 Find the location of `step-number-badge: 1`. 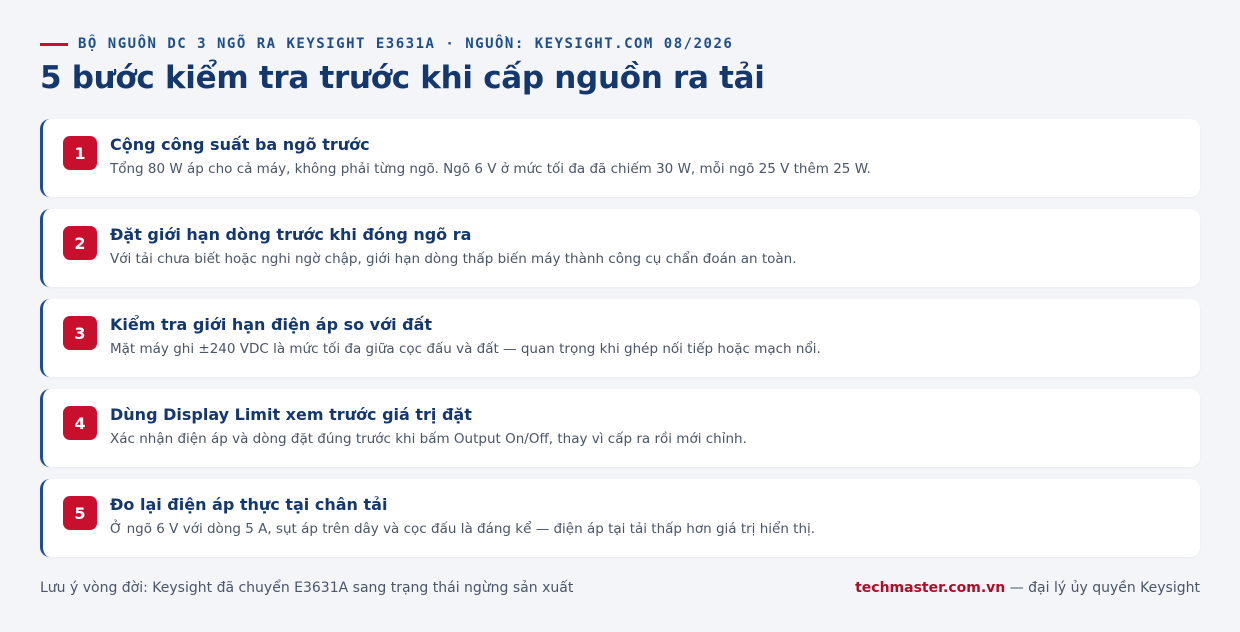

step-number-badge: 1 is located at coordinates (80, 153).